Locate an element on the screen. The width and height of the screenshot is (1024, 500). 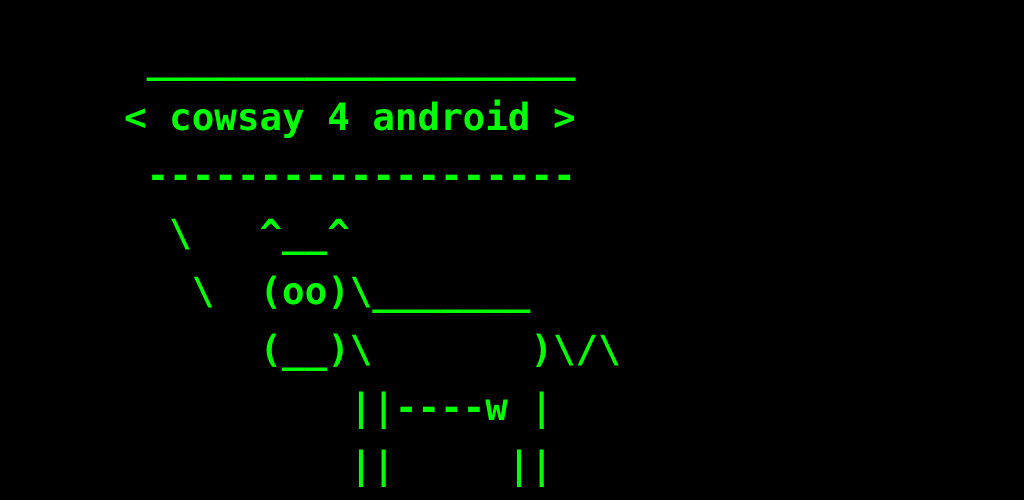
cow-udder-line: ||----w | is located at coordinates (338, 407).